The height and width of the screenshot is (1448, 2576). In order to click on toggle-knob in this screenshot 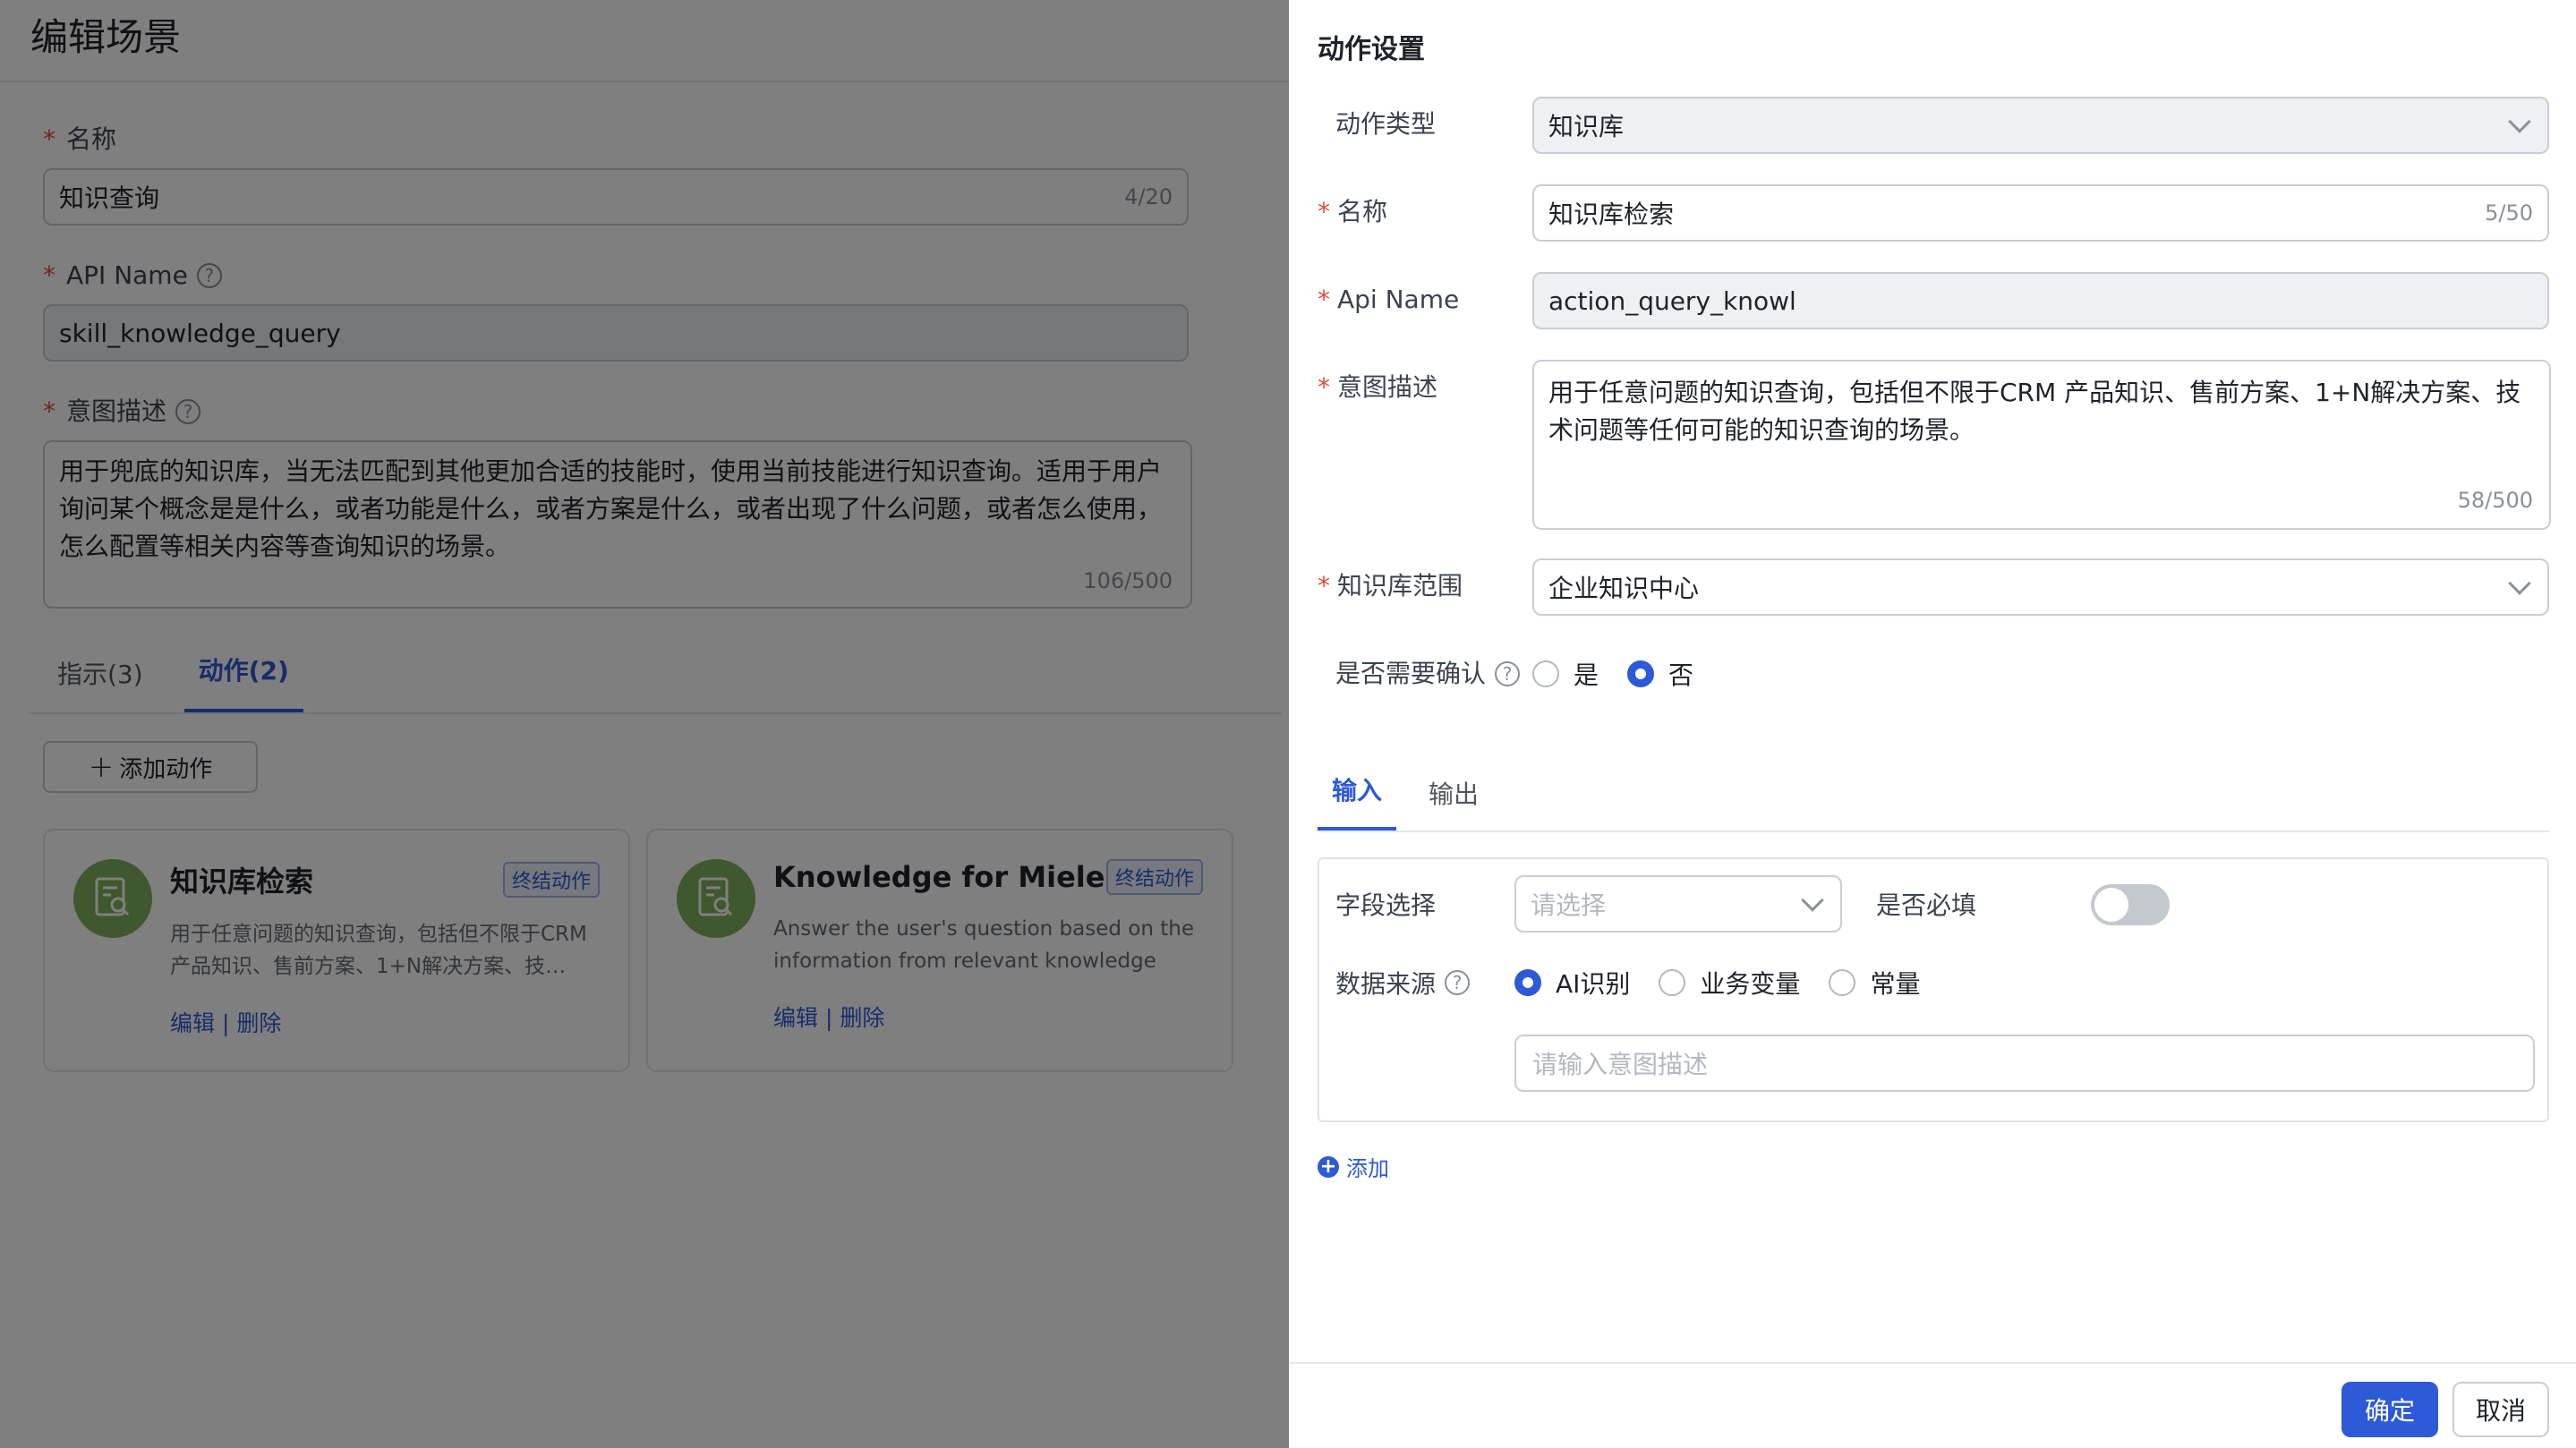, I will do `click(2111, 905)`.